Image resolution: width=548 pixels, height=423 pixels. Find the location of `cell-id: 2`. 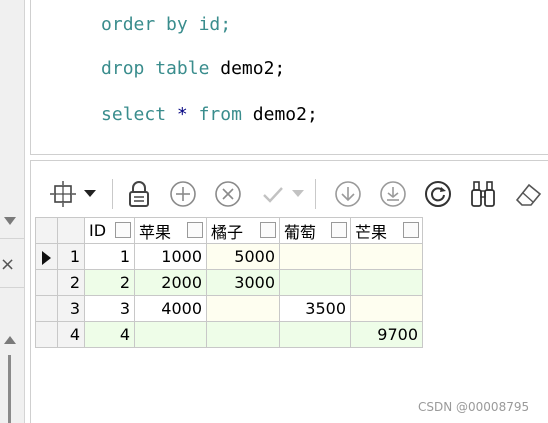

cell-id: 2 is located at coordinates (109, 282).